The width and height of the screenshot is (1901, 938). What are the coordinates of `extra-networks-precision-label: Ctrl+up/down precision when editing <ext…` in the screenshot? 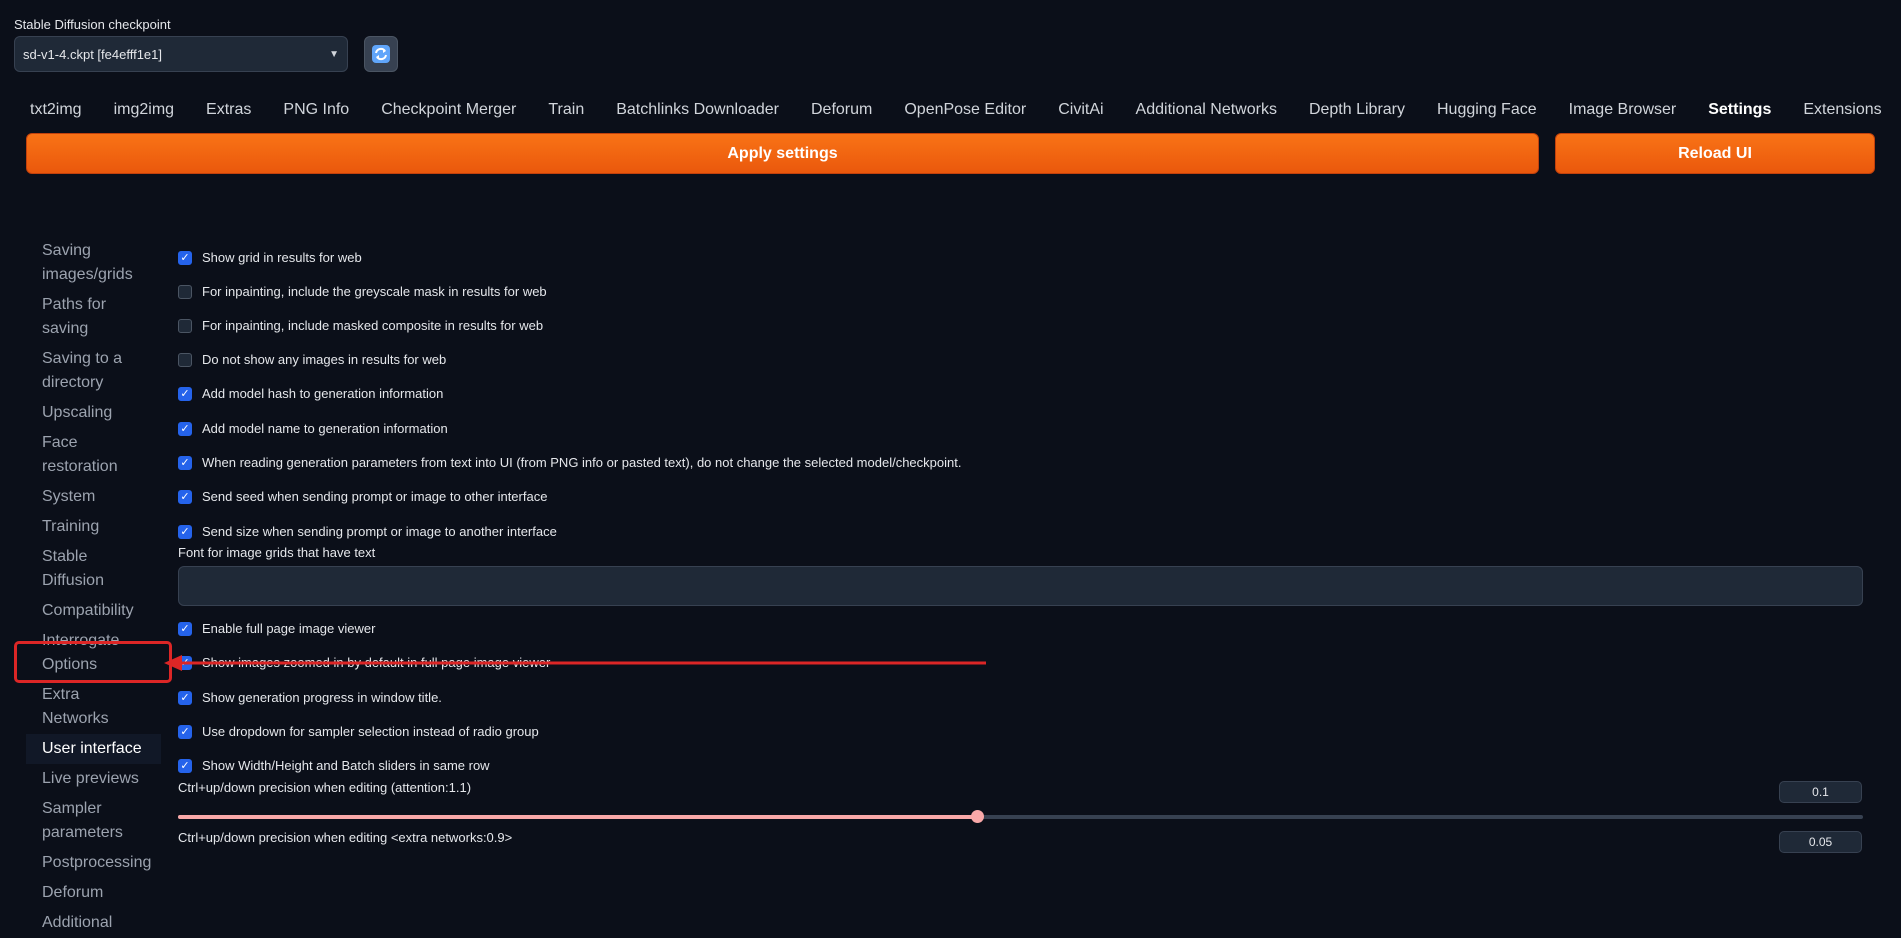 It's located at (345, 837).